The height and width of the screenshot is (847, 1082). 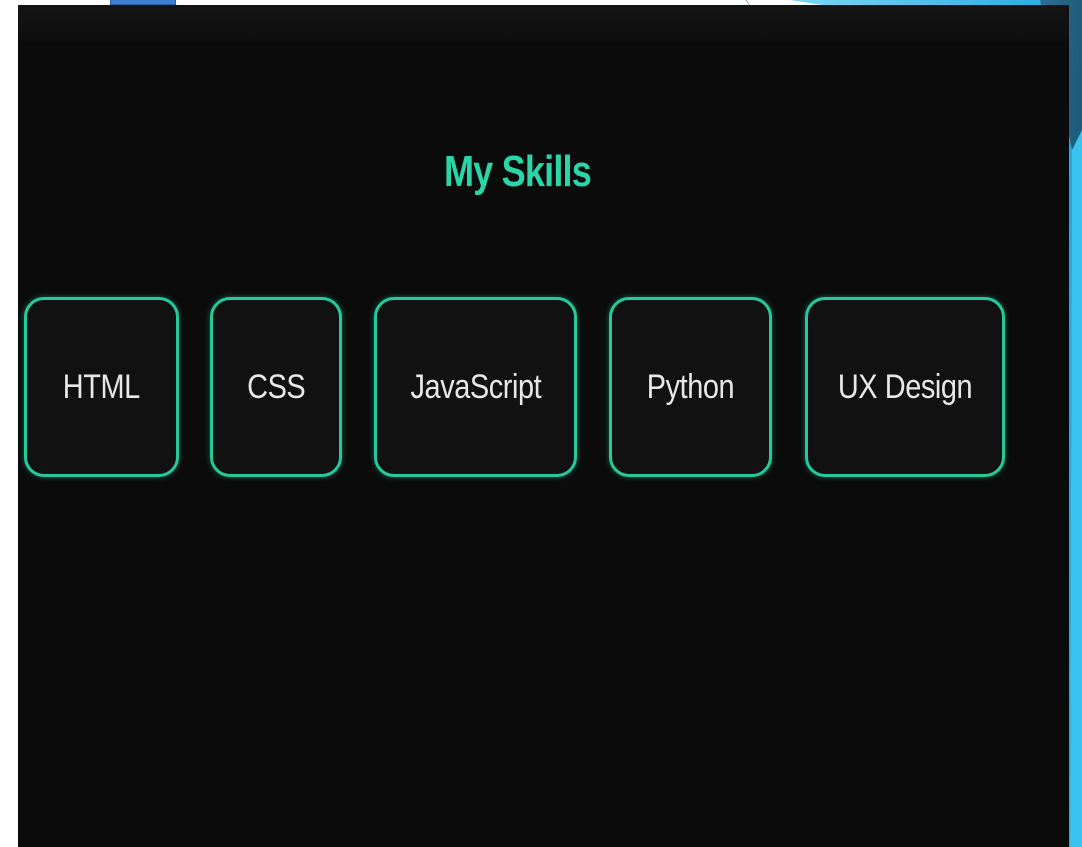 I want to click on section-top-bar, so click(x=543, y=23).